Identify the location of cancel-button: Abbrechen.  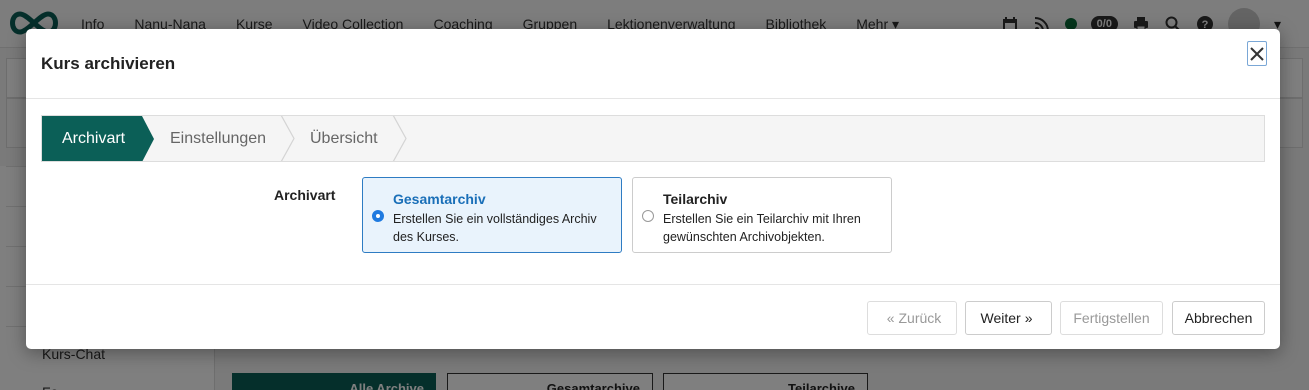
(1218, 318).